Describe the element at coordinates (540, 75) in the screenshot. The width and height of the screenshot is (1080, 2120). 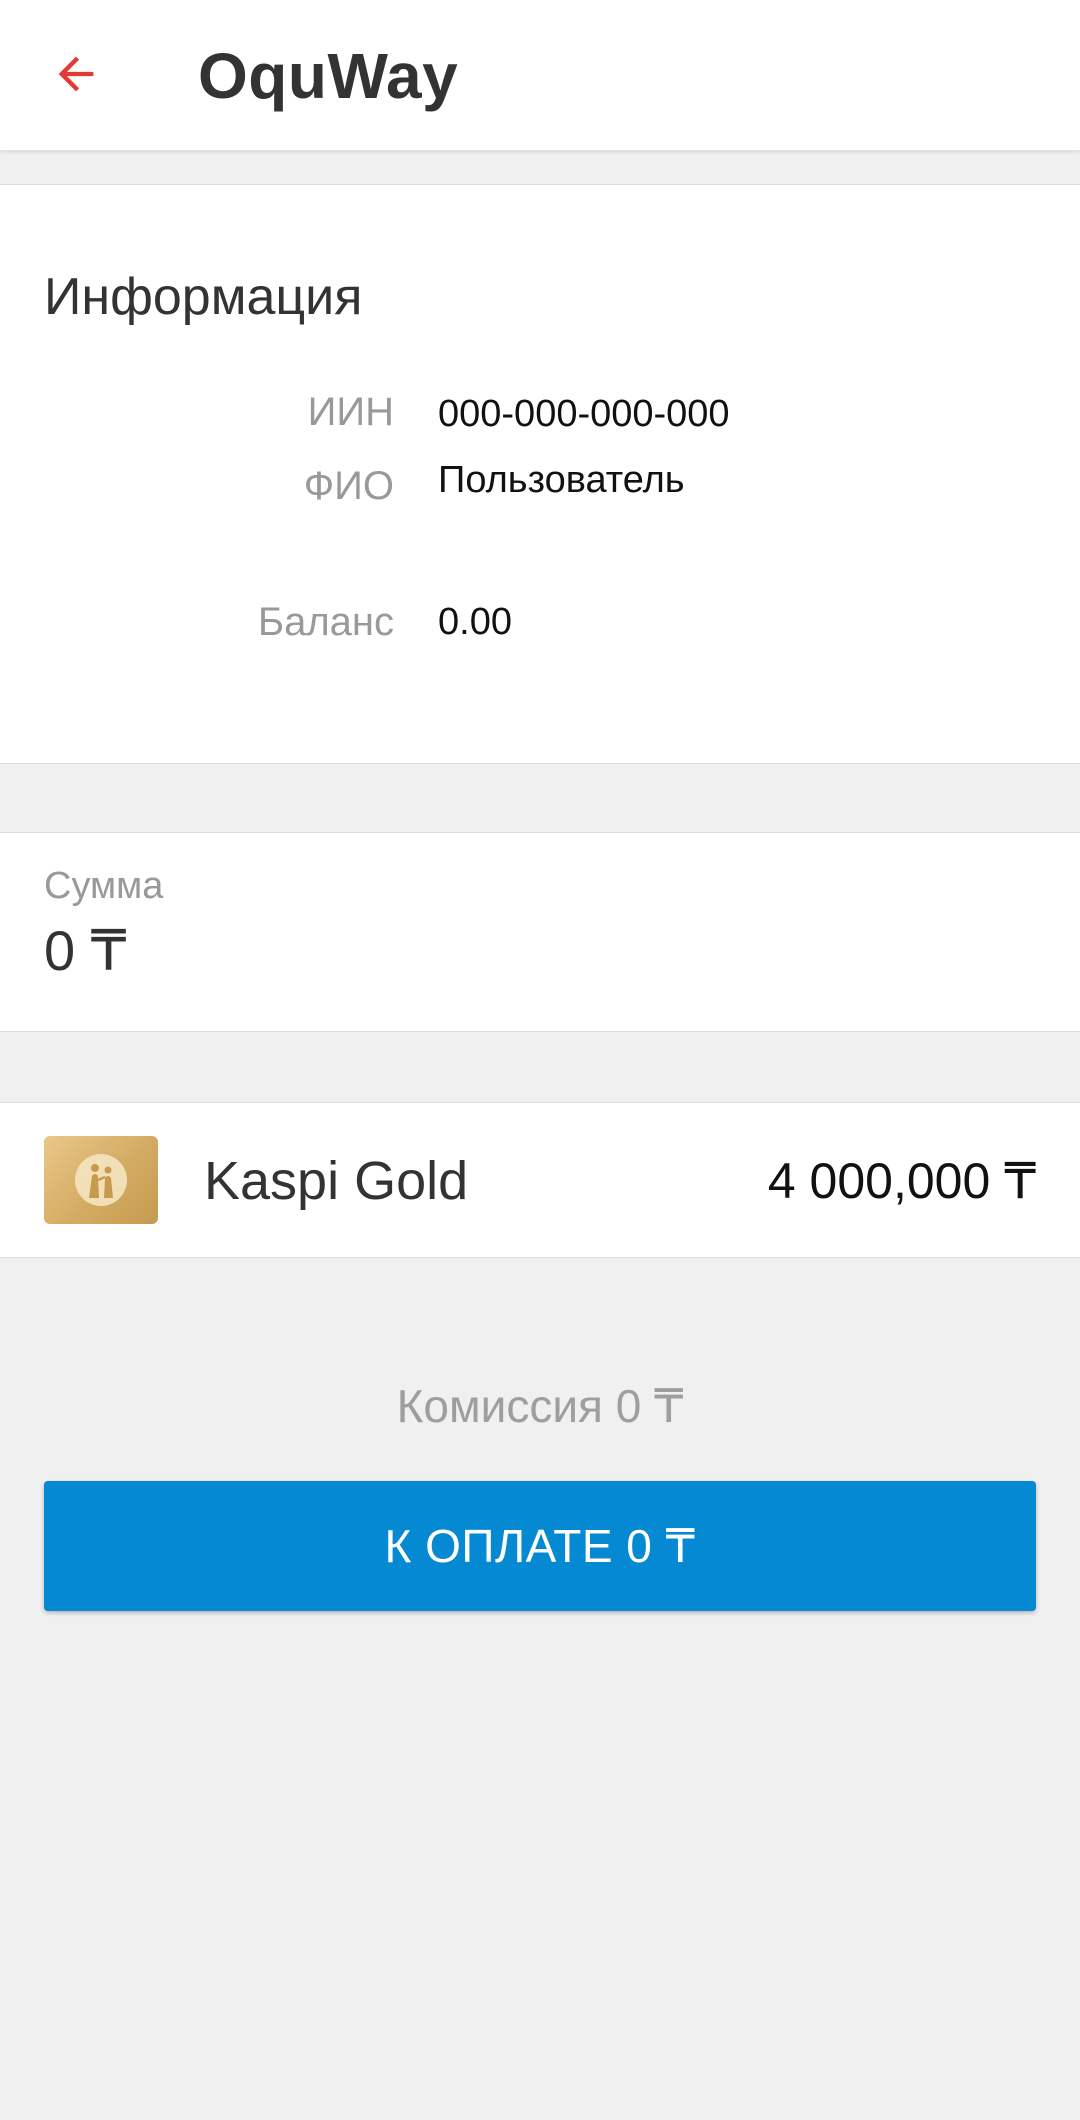
I see `app-bar: OquWay` at that location.